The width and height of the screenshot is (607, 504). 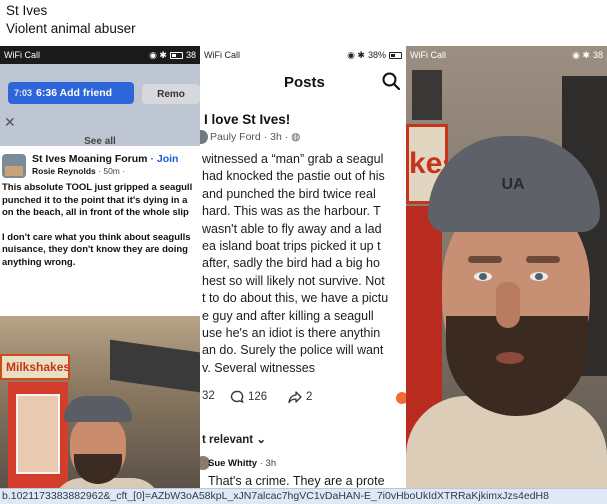 I want to click on avatar, so click(x=204, y=137).